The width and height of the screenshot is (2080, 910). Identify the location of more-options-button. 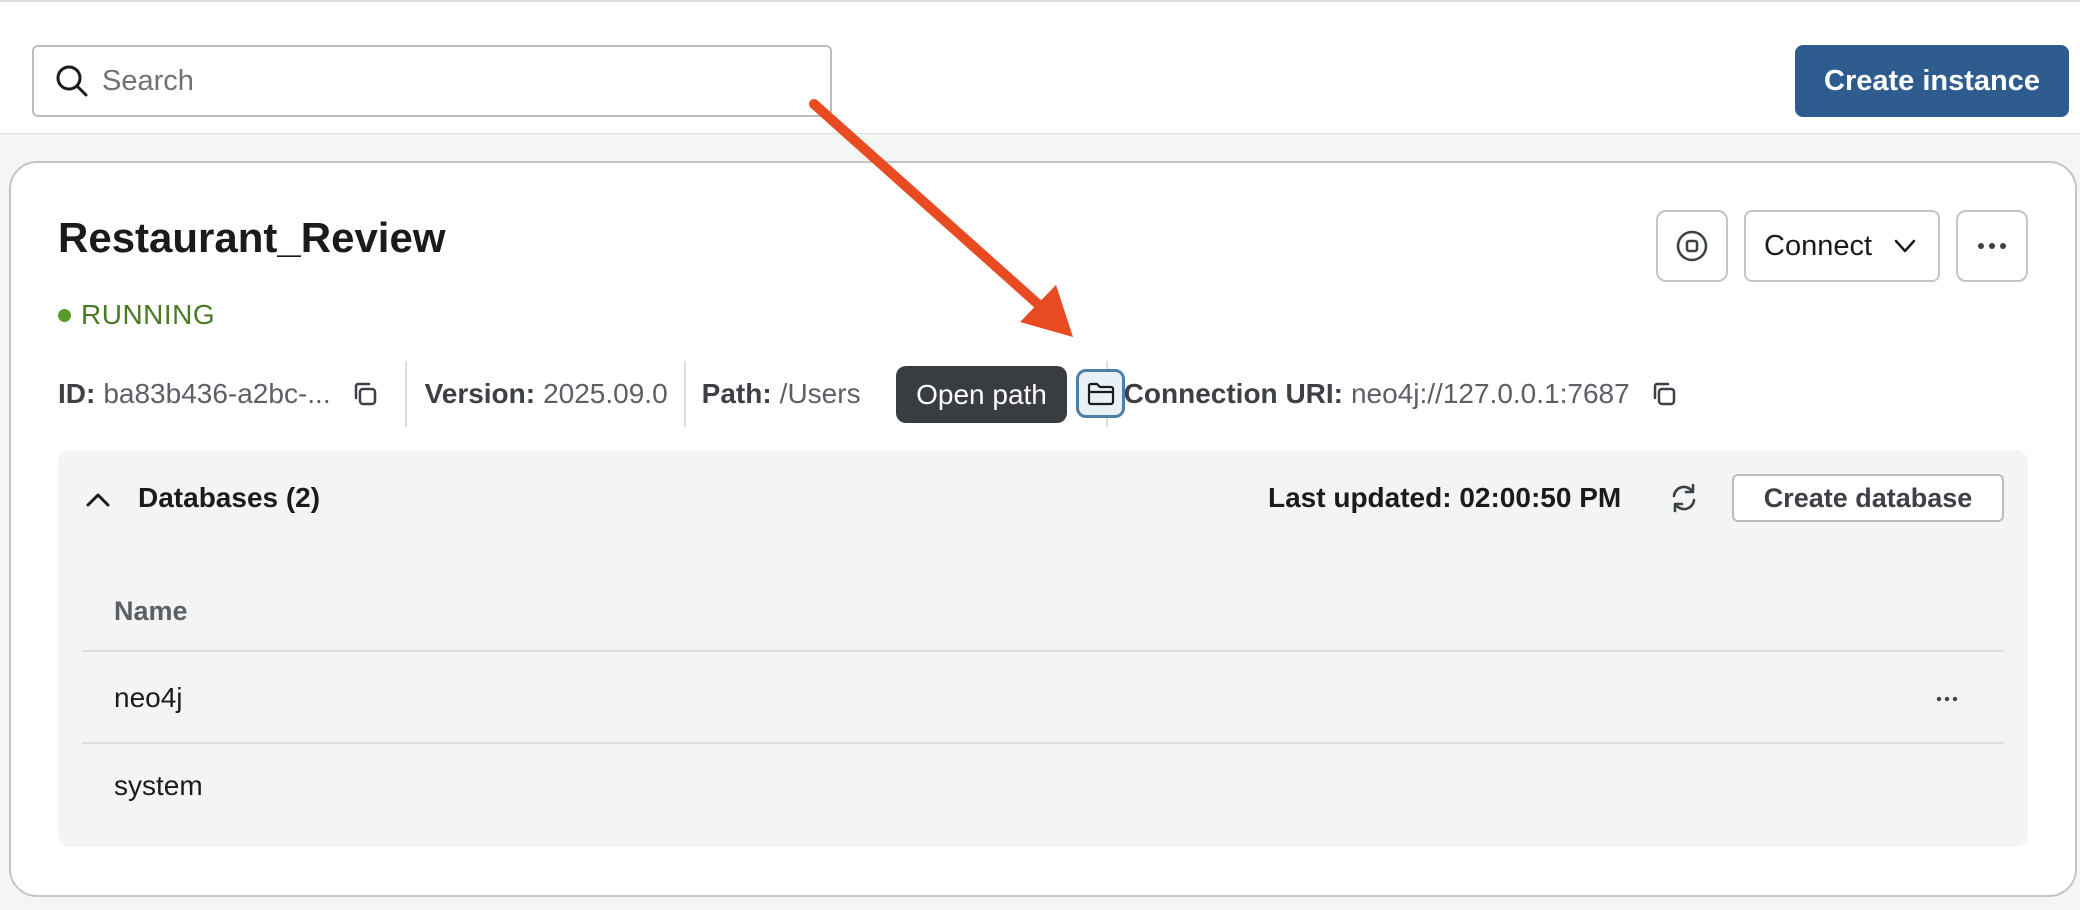
(1992, 246).